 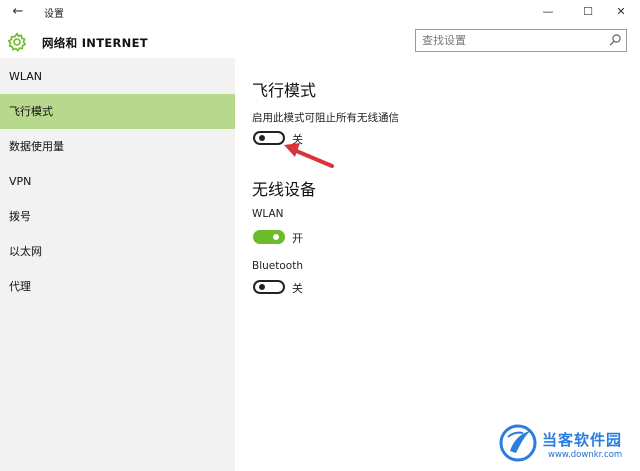 I want to click on airplane-mode-description: 启用此模式可阻止所有无线通信, so click(x=325, y=118).